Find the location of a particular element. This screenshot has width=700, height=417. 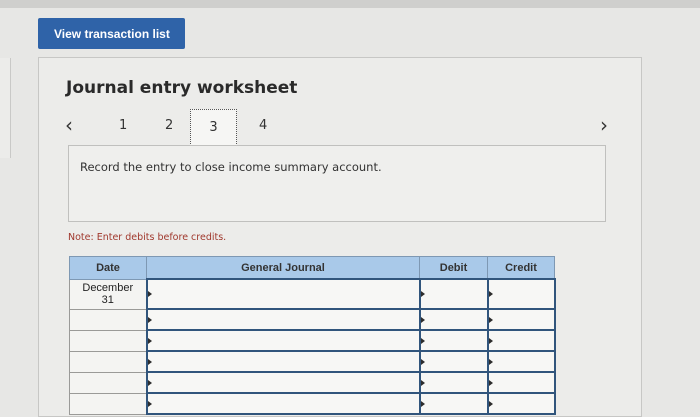

date-value: December 31 is located at coordinates (108, 293).